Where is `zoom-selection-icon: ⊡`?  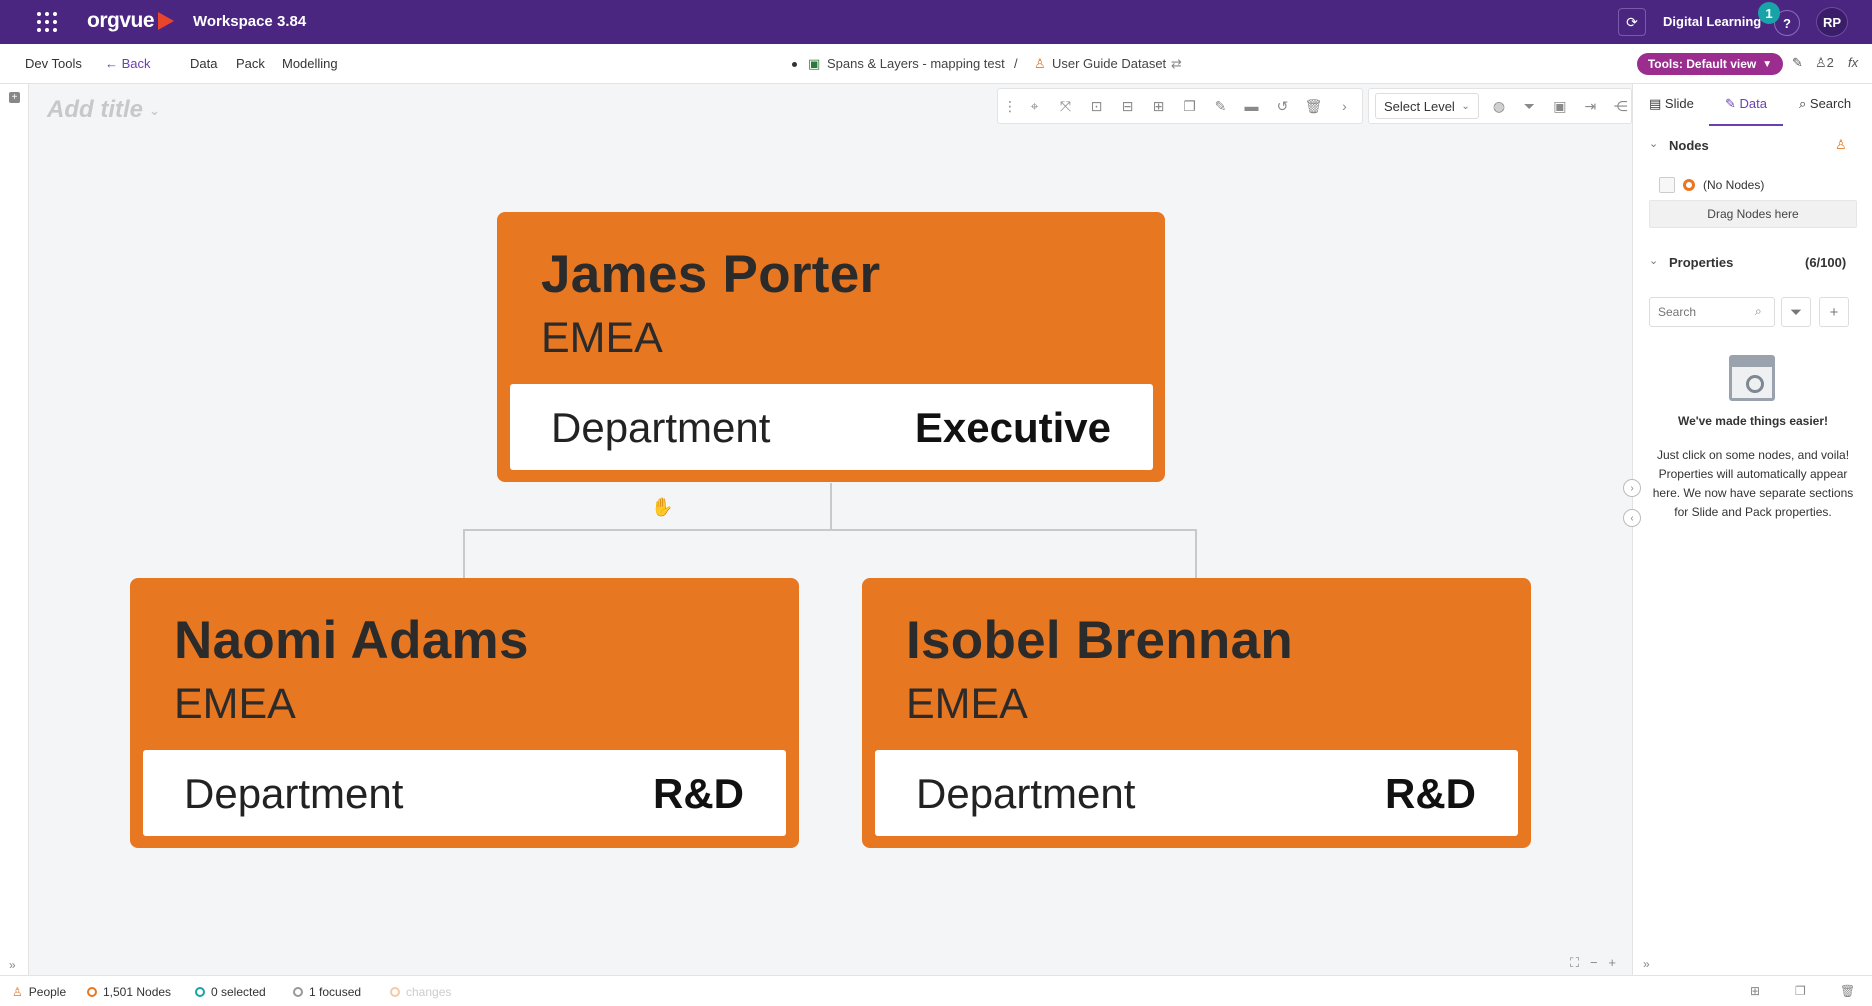 zoom-selection-icon: ⊡ is located at coordinates (1096, 106).